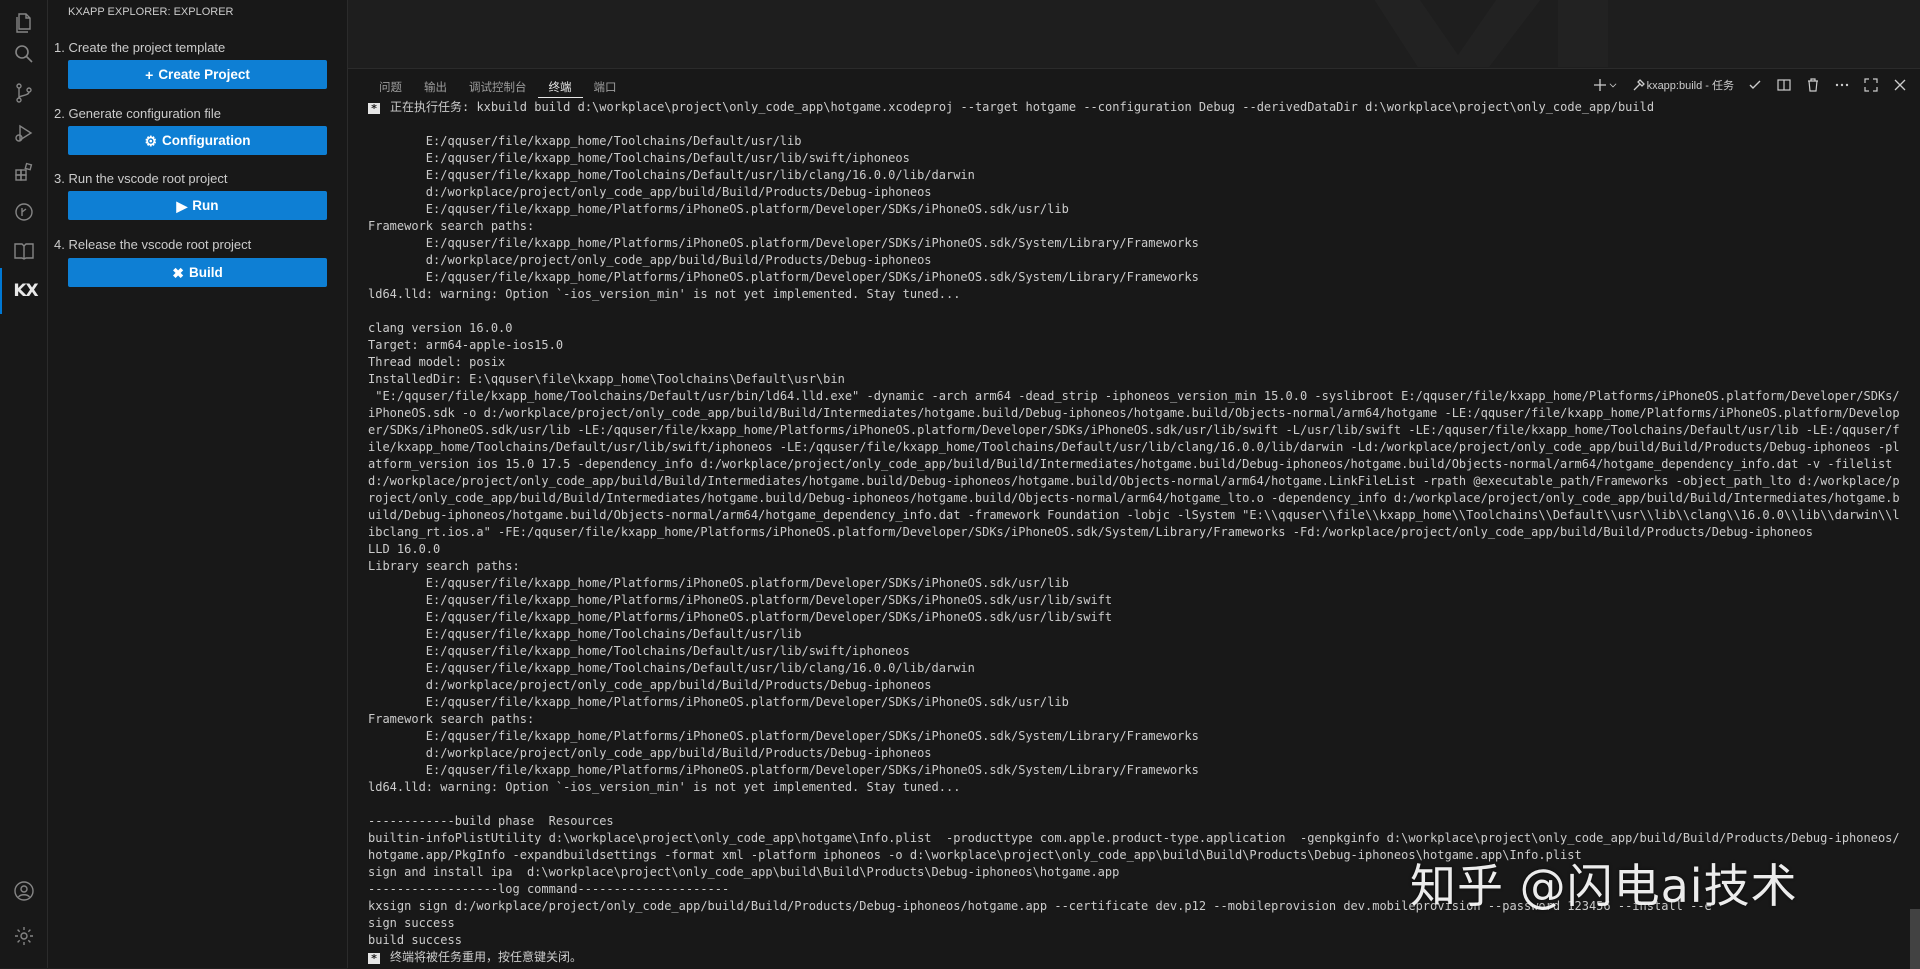 The width and height of the screenshot is (1920, 969). I want to click on tools-icon: ✖, so click(178, 272).